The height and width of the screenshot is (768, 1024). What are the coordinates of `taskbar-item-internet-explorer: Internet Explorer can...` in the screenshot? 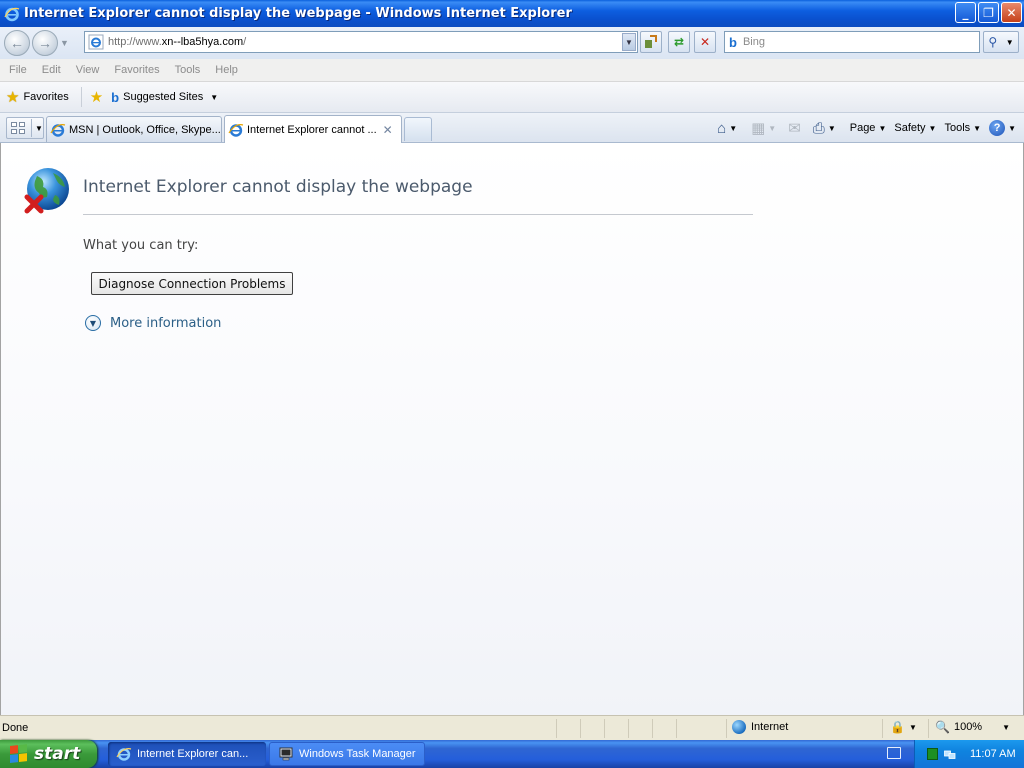 It's located at (187, 754).